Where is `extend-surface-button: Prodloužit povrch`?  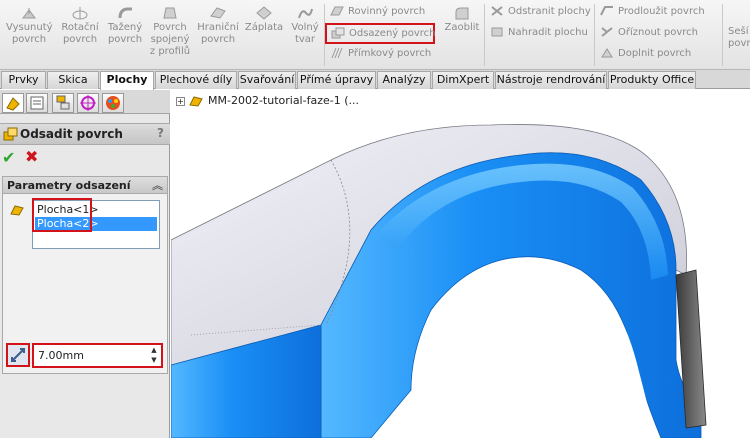 extend-surface-button: Prodloužit povrch is located at coordinates (652, 12).